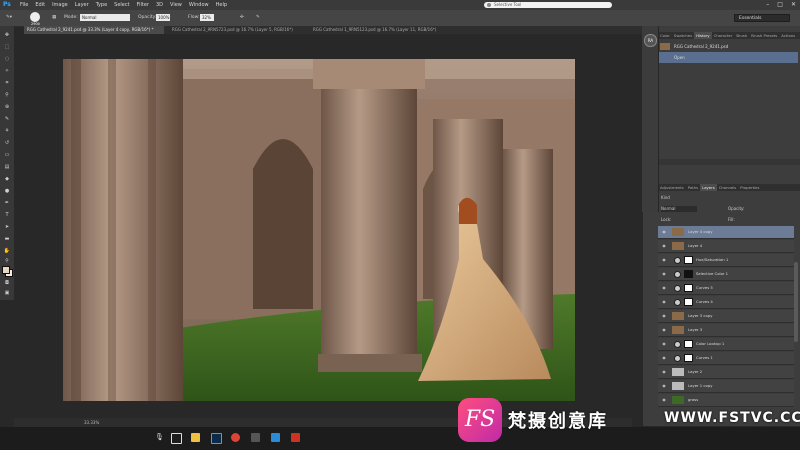 The image size is (800, 450). Describe the element at coordinates (780, 4) in the screenshot. I see `maximize-icon: □` at that location.